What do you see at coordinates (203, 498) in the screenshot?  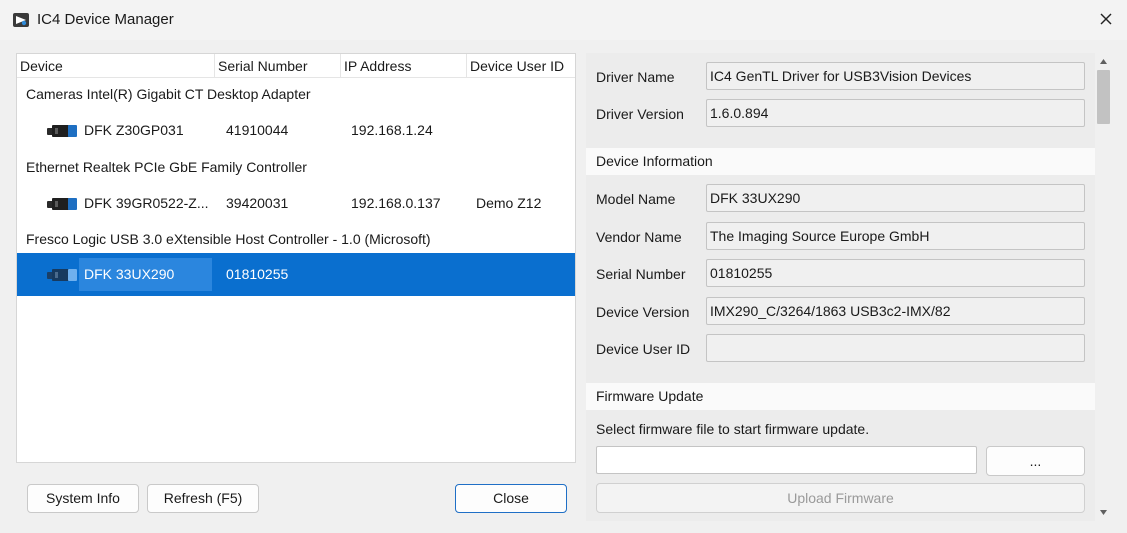 I see `refresh-button: Refresh (F5)` at bounding box center [203, 498].